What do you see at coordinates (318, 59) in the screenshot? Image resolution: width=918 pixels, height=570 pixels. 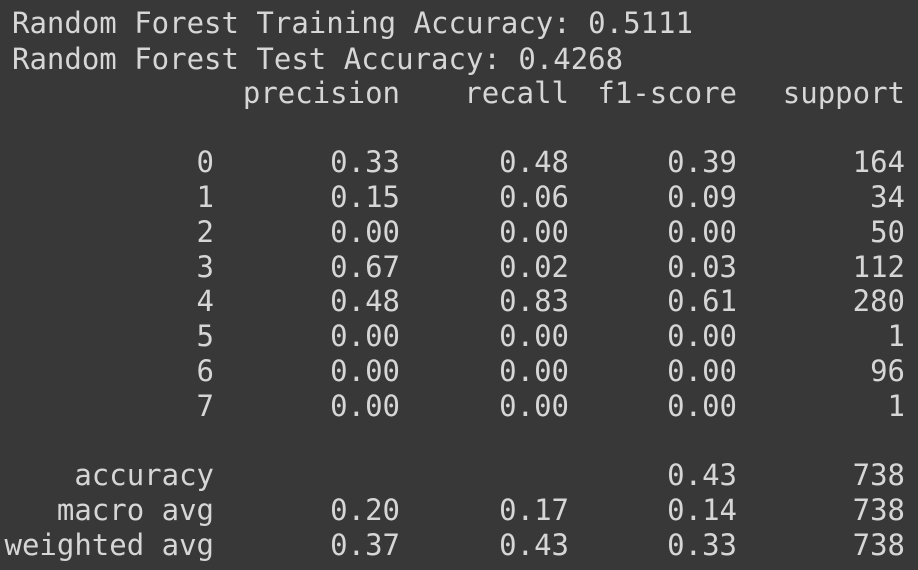 I see `test-accuracy-line: Random Forest Test Accuracy: 0.4268` at bounding box center [318, 59].